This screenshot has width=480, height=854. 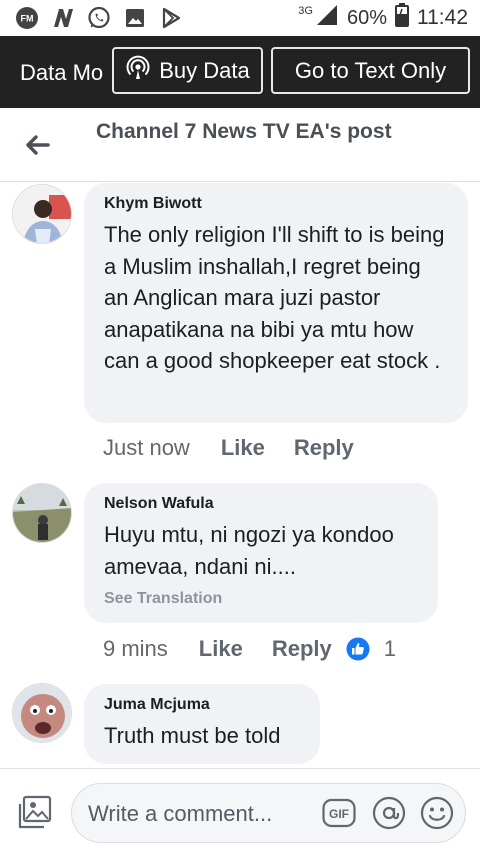 I want to click on battery-icon, so click(x=402, y=18).